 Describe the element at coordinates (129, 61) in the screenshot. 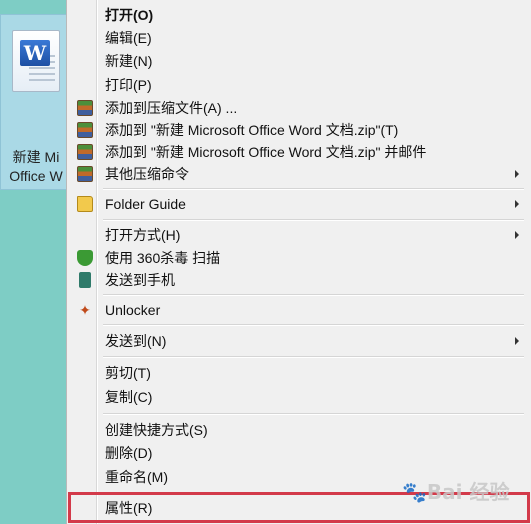

I see `menu-item-label: 新建(N)` at that location.